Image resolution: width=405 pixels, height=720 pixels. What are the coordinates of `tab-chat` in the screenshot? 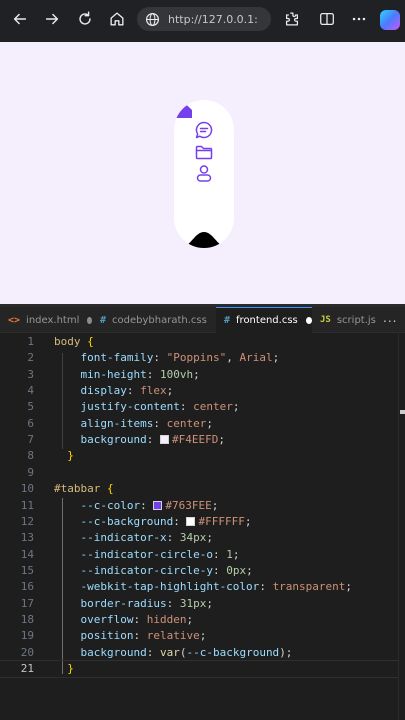 It's located at (204, 130).